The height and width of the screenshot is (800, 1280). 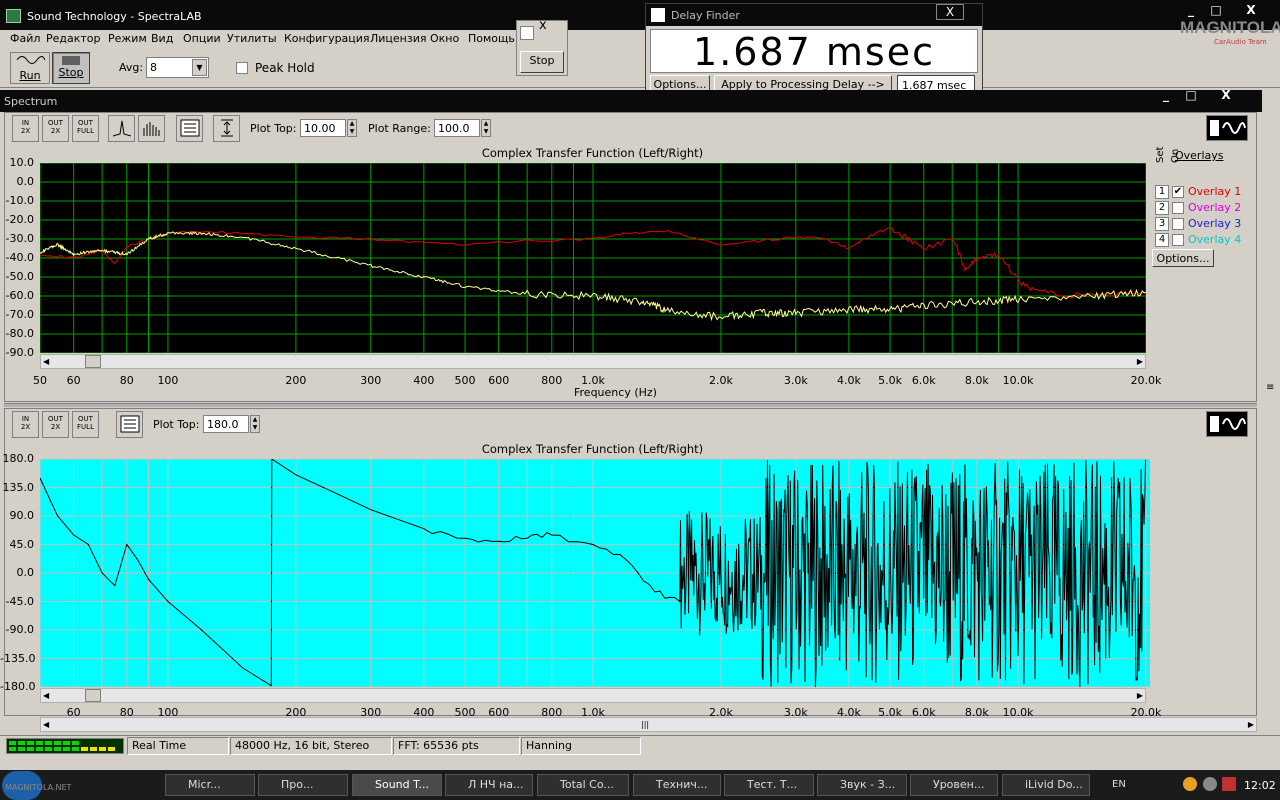 I want to click on phase-scroll-thumb, so click(x=93, y=695).